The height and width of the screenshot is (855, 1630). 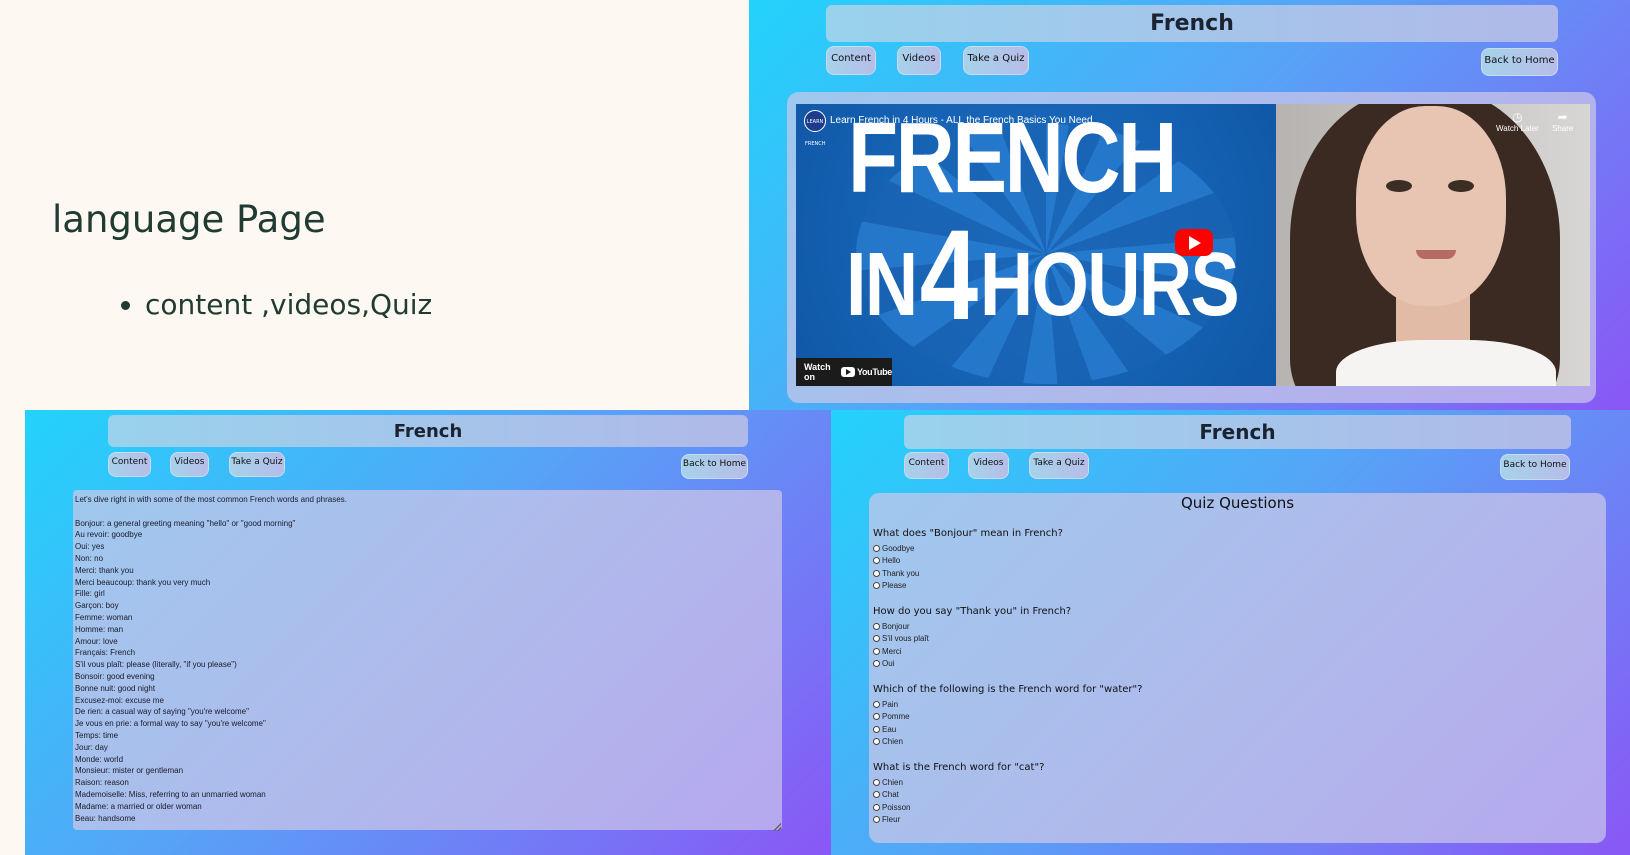 I want to click on content-line: Jour: day, so click(x=91, y=747).